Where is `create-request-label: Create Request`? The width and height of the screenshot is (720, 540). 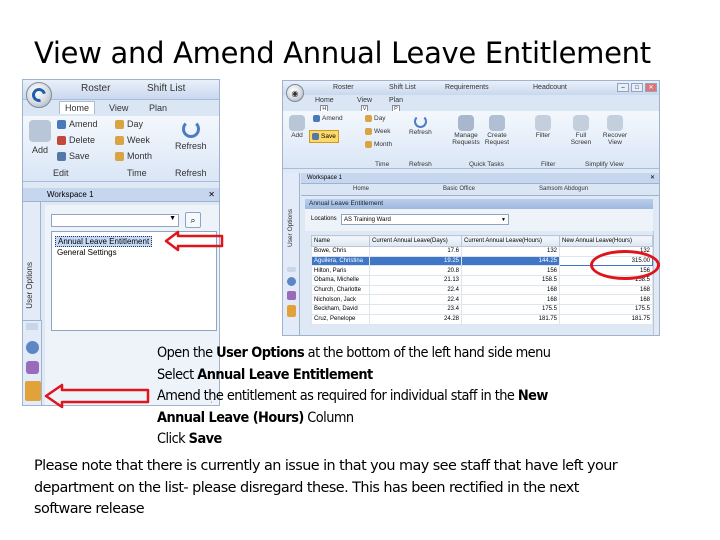 create-request-label: Create Request is located at coordinates (497, 139).